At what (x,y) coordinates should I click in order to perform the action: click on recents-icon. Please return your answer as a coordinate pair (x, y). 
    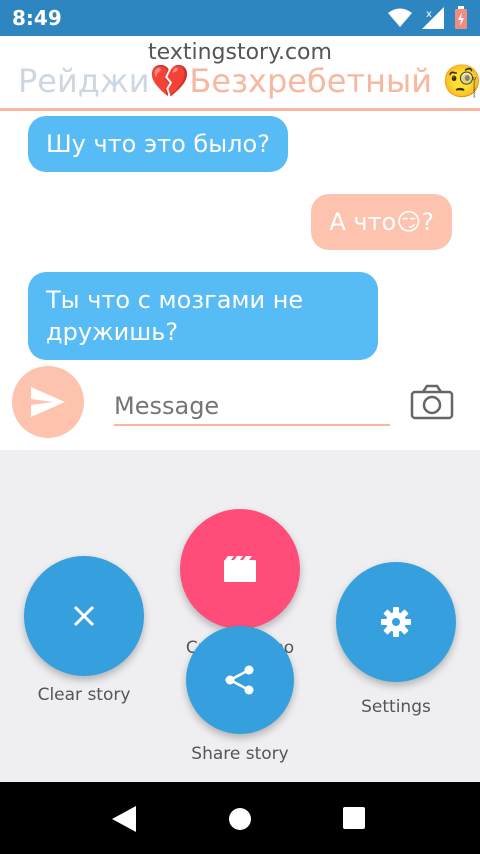
    Looking at the image, I should click on (354, 818).